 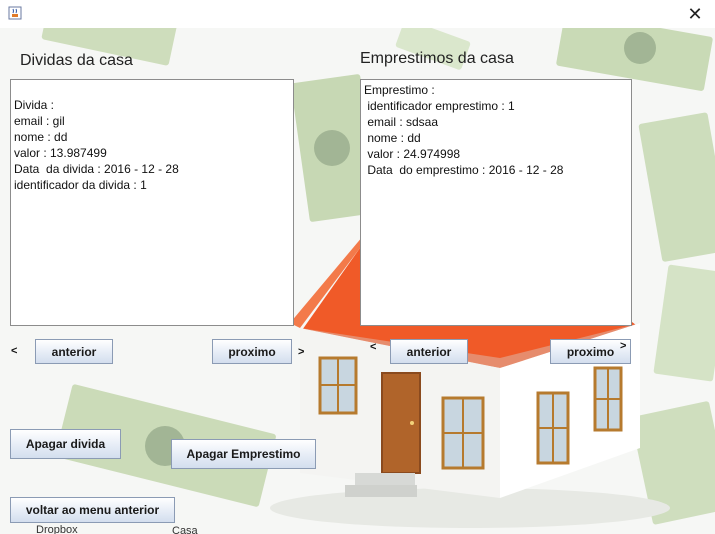 I want to click on java-cup-icon, so click(x=15, y=13).